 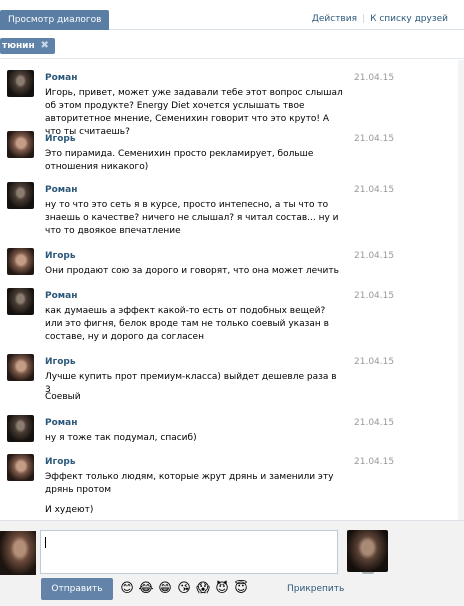 What do you see at coordinates (45, 542) in the screenshot?
I see `text-caret` at bounding box center [45, 542].